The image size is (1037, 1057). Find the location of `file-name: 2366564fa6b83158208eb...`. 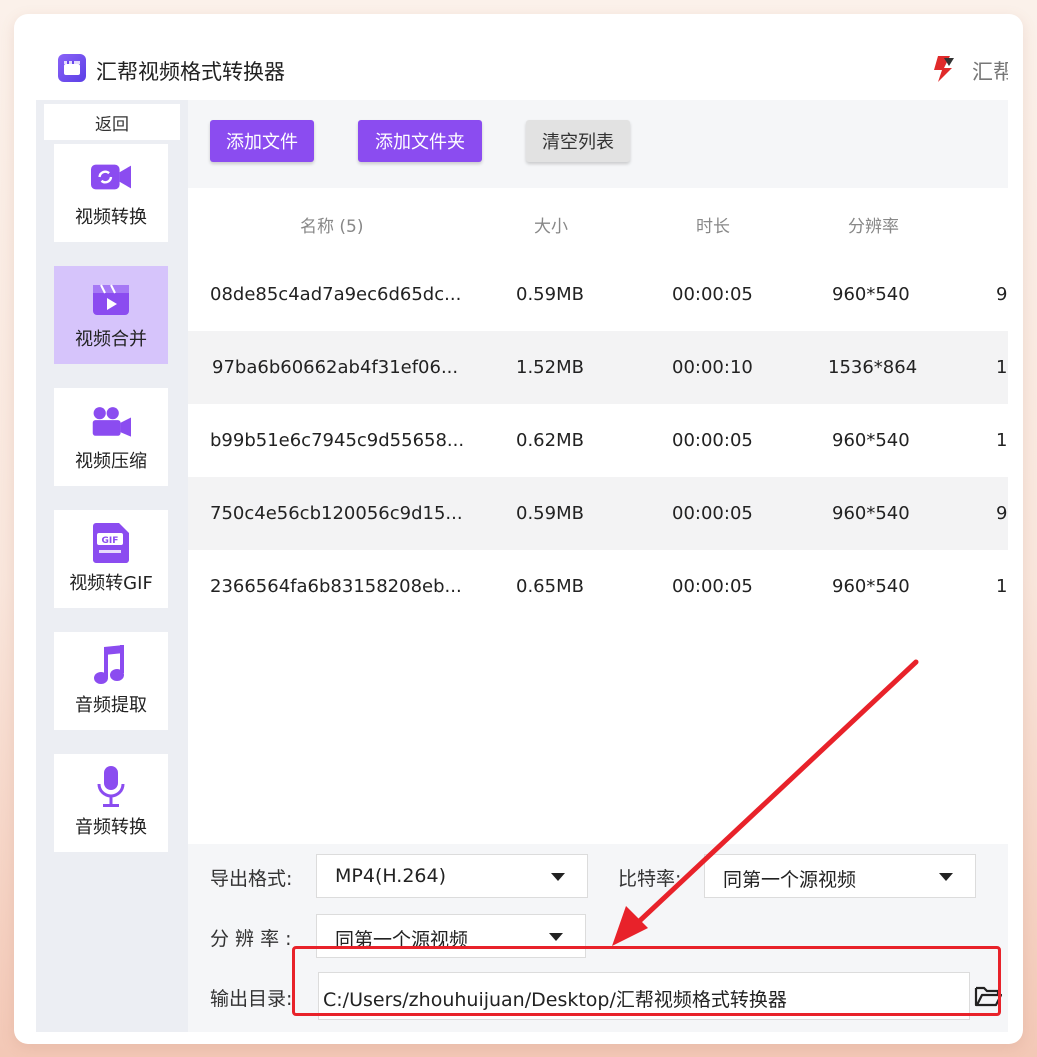

file-name: 2366564fa6b83158208eb... is located at coordinates (336, 586).